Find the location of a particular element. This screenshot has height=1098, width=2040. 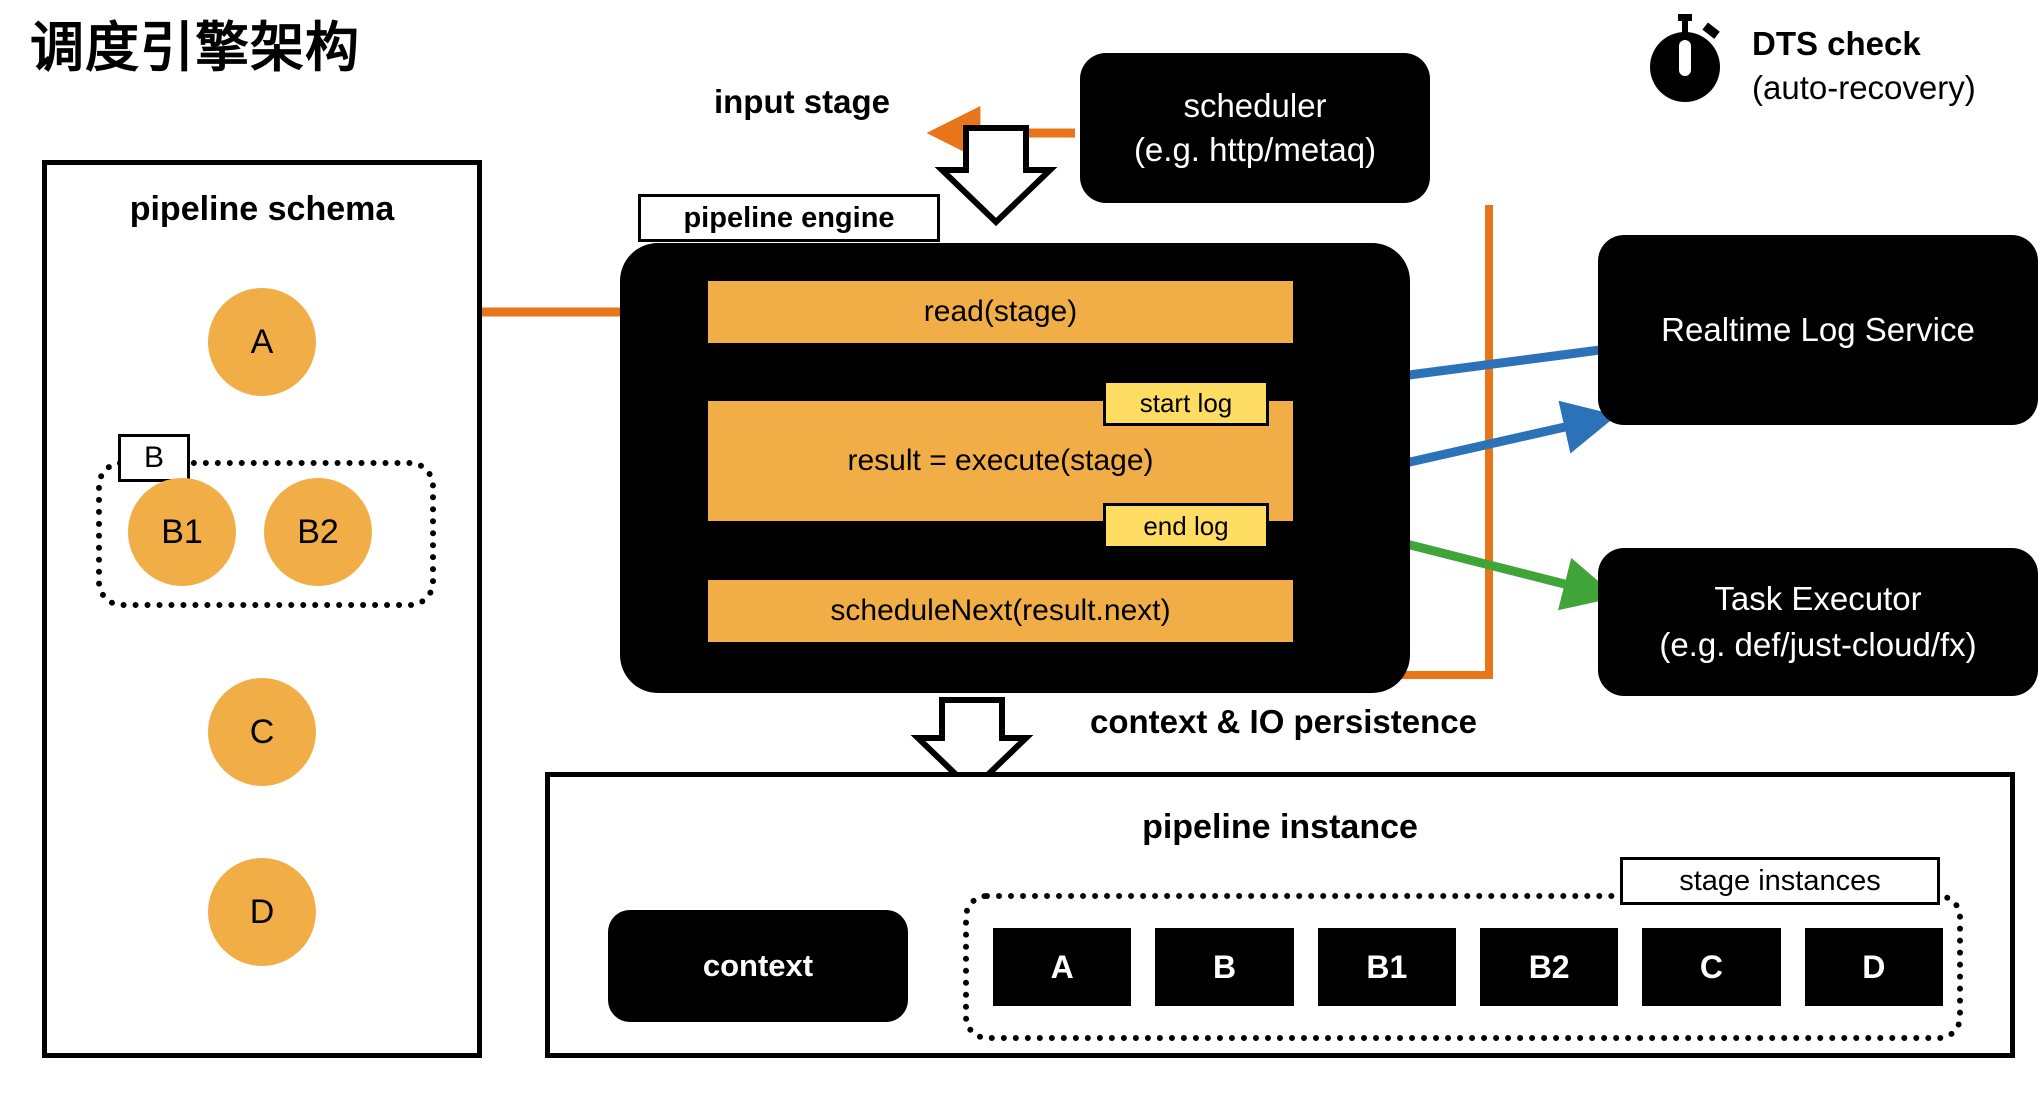

stage-instance-list: A B B1 B2 C D is located at coordinates (1468, 967).